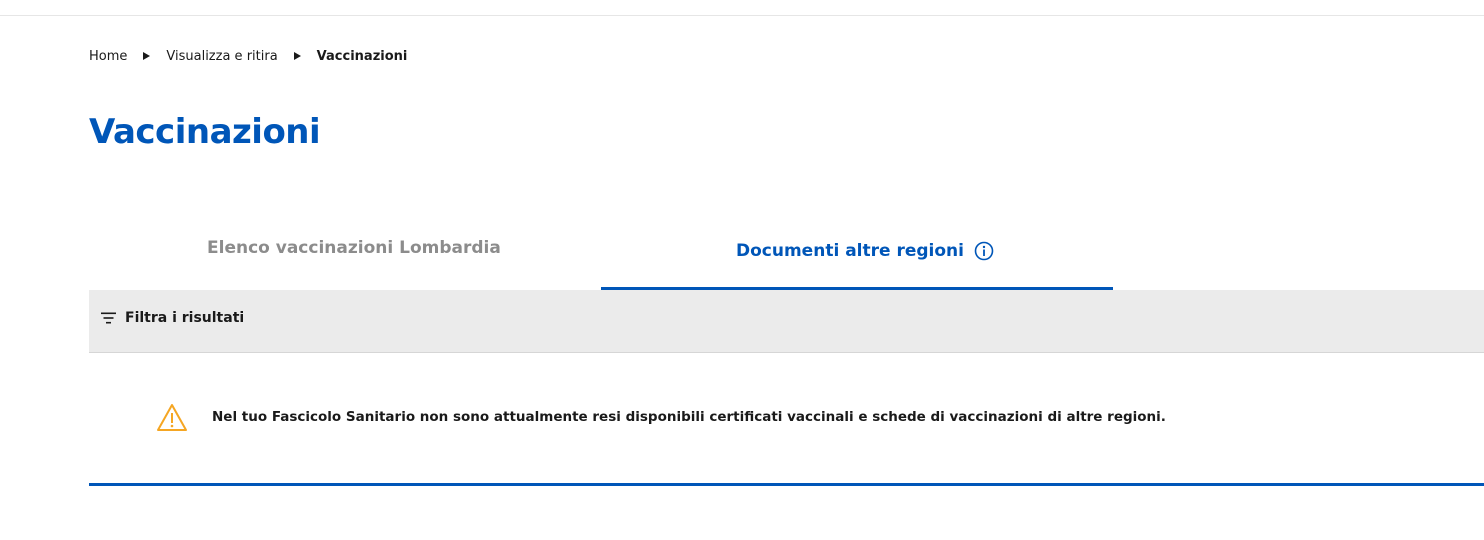 The image size is (1484, 540). What do you see at coordinates (850, 251) in the screenshot?
I see `tab-label: Documenti altre regioni` at bounding box center [850, 251].